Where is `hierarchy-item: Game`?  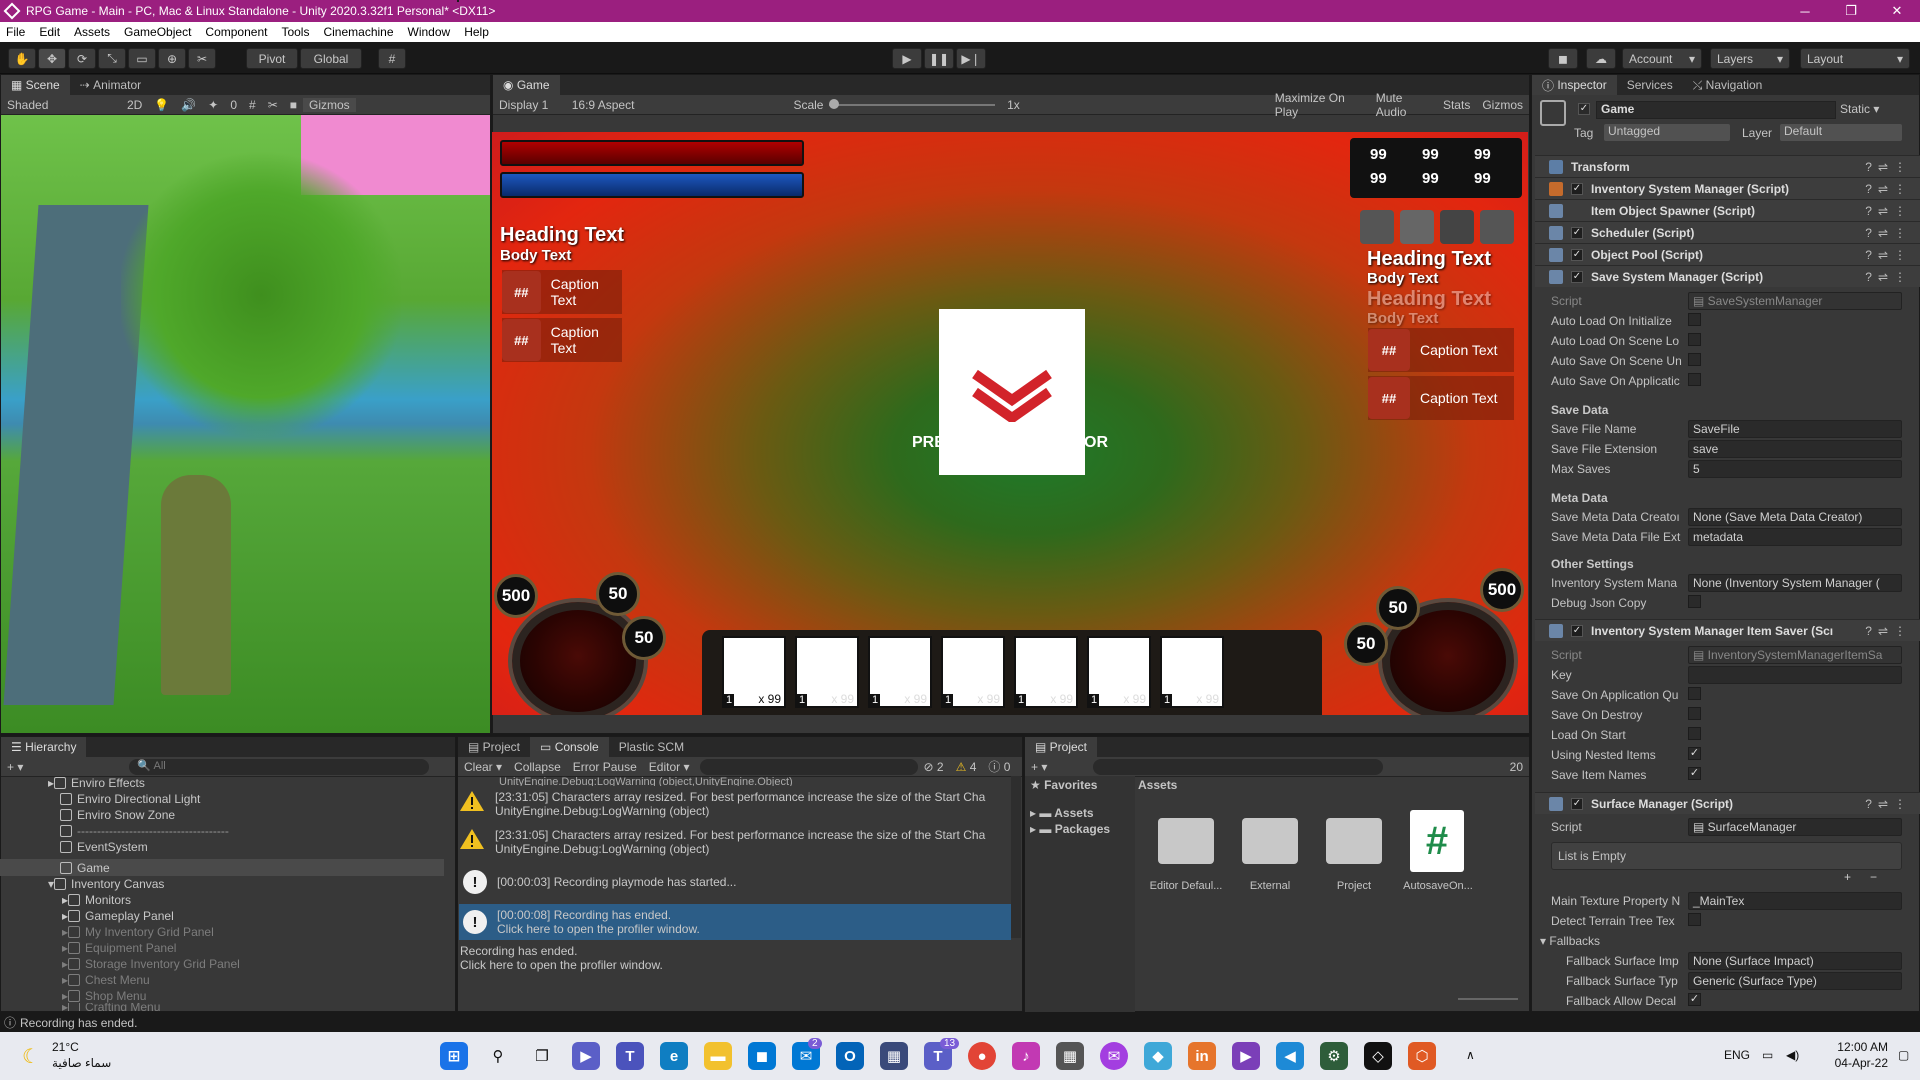 hierarchy-item: Game is located at coordinates (85, 868).